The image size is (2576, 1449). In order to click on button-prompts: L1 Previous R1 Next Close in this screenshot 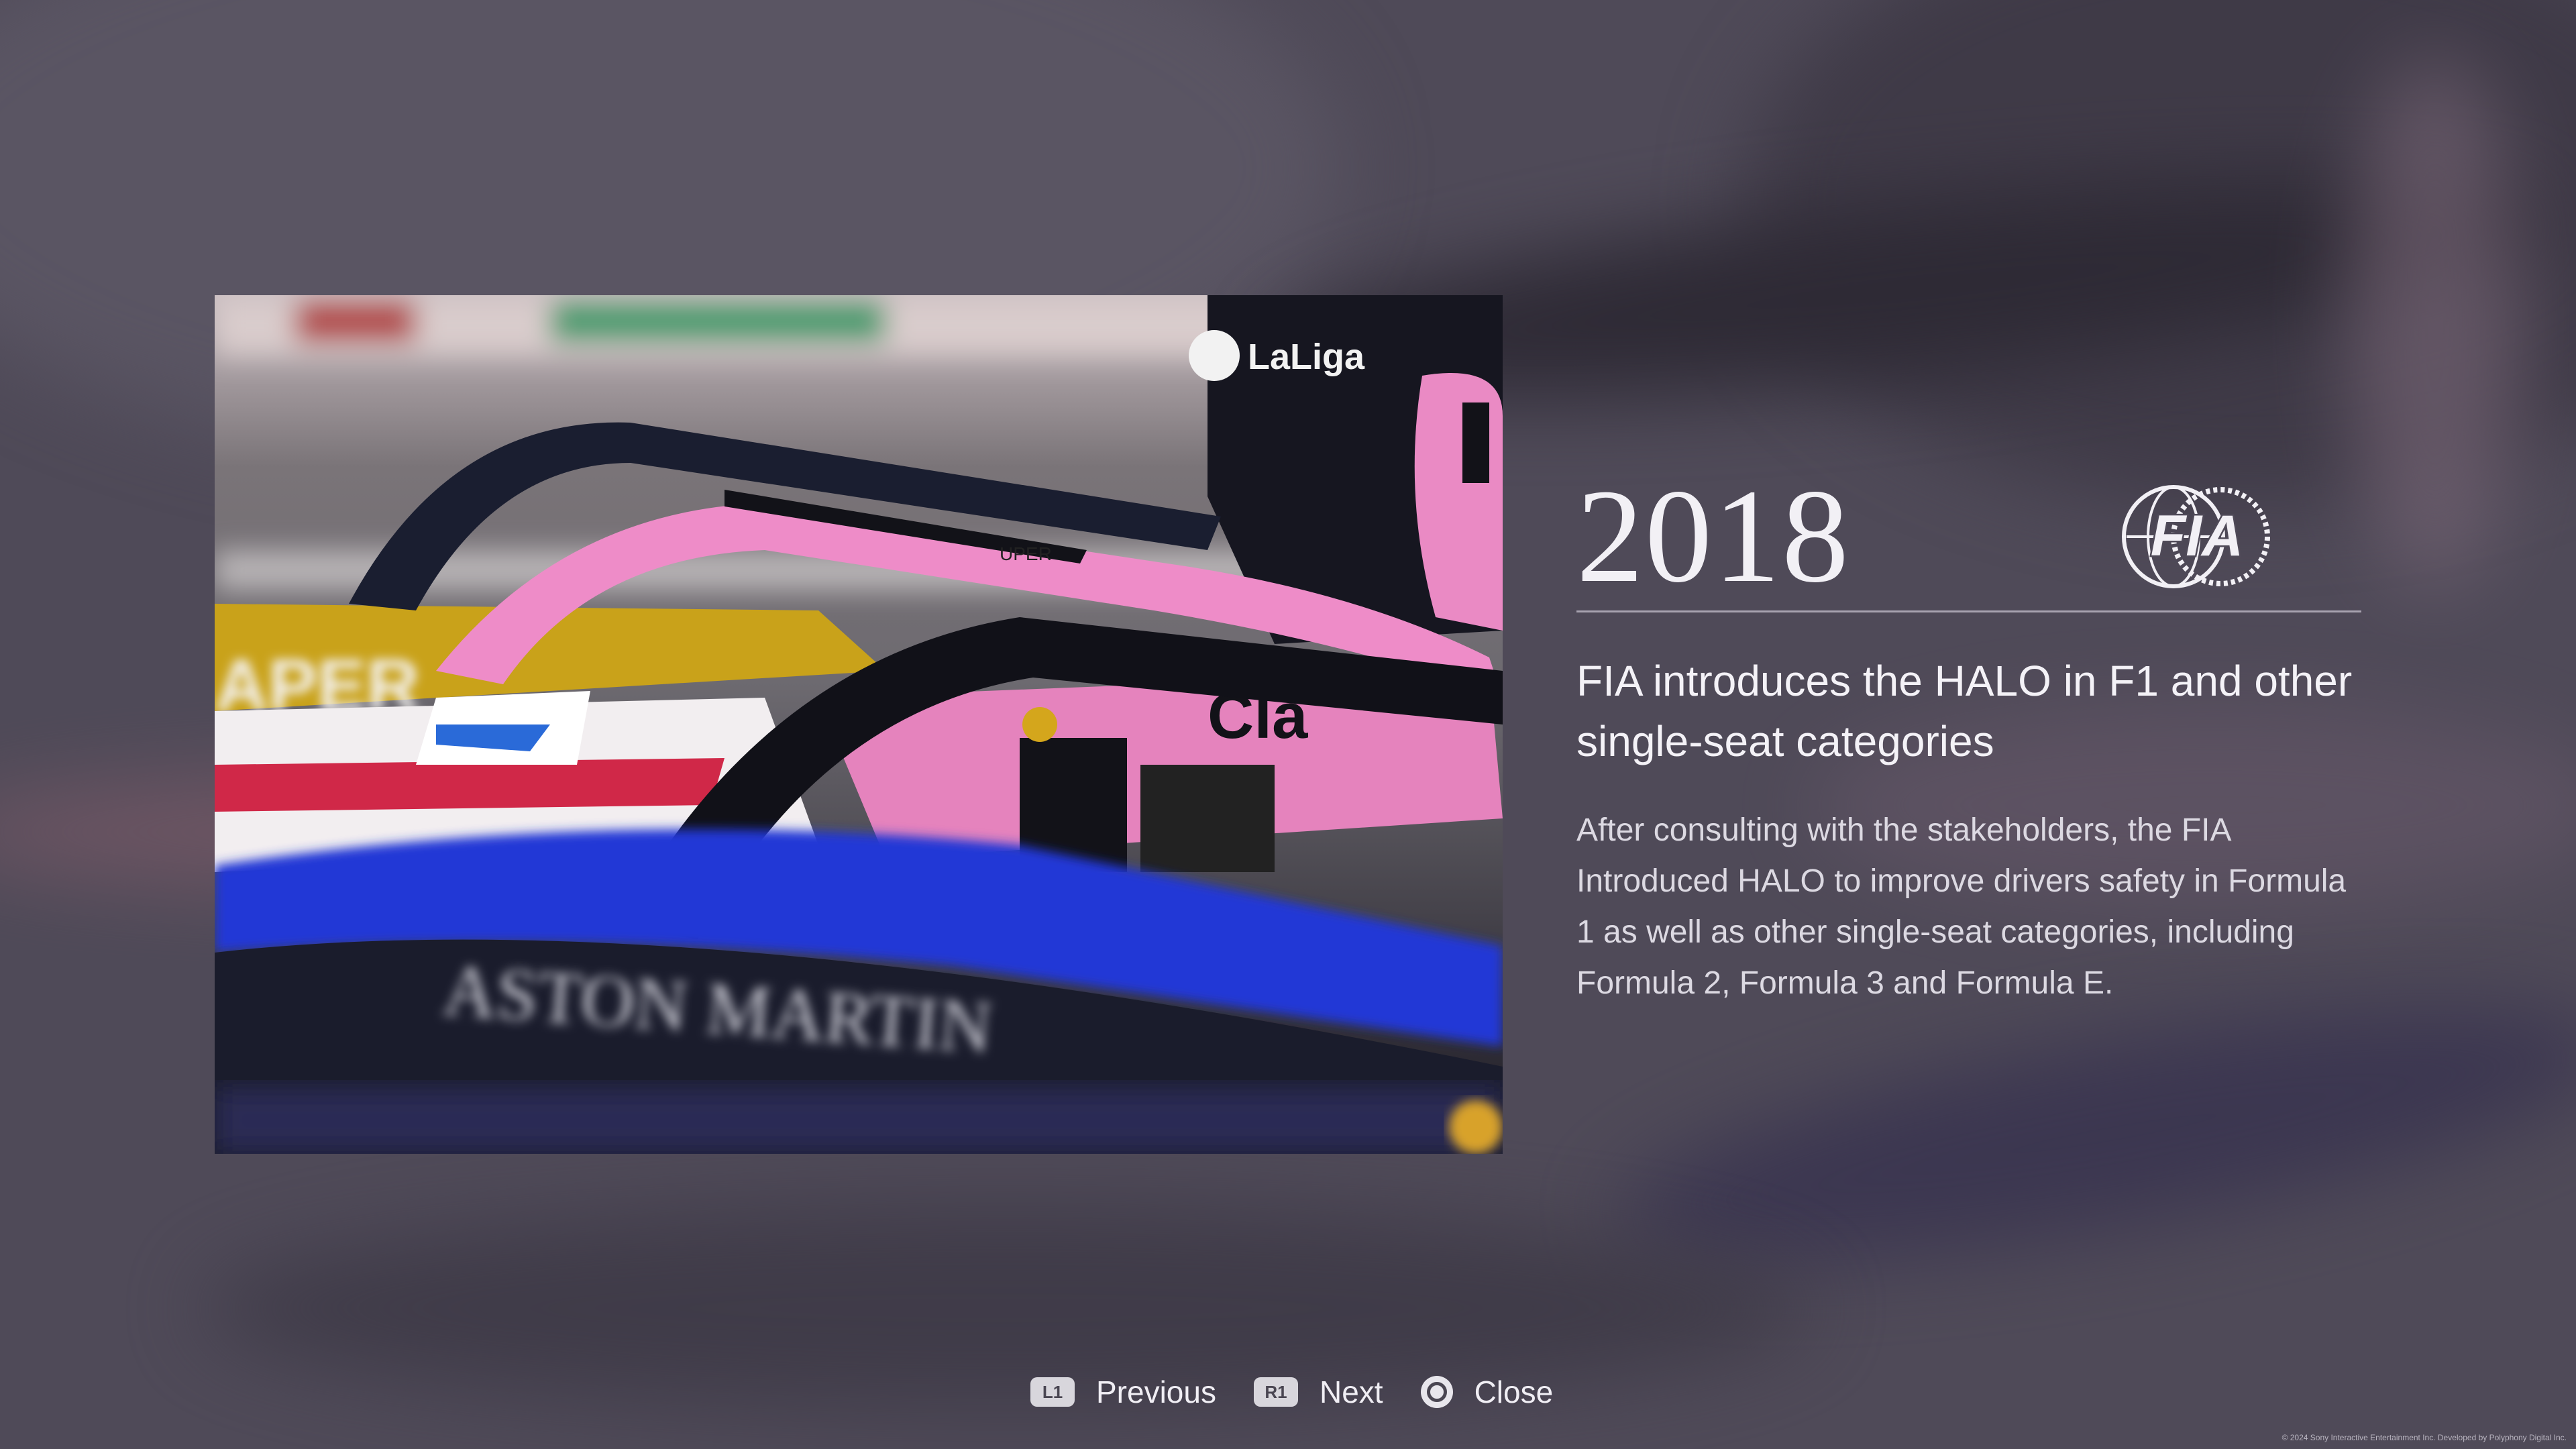, I will do `click(1291, 1391)`.